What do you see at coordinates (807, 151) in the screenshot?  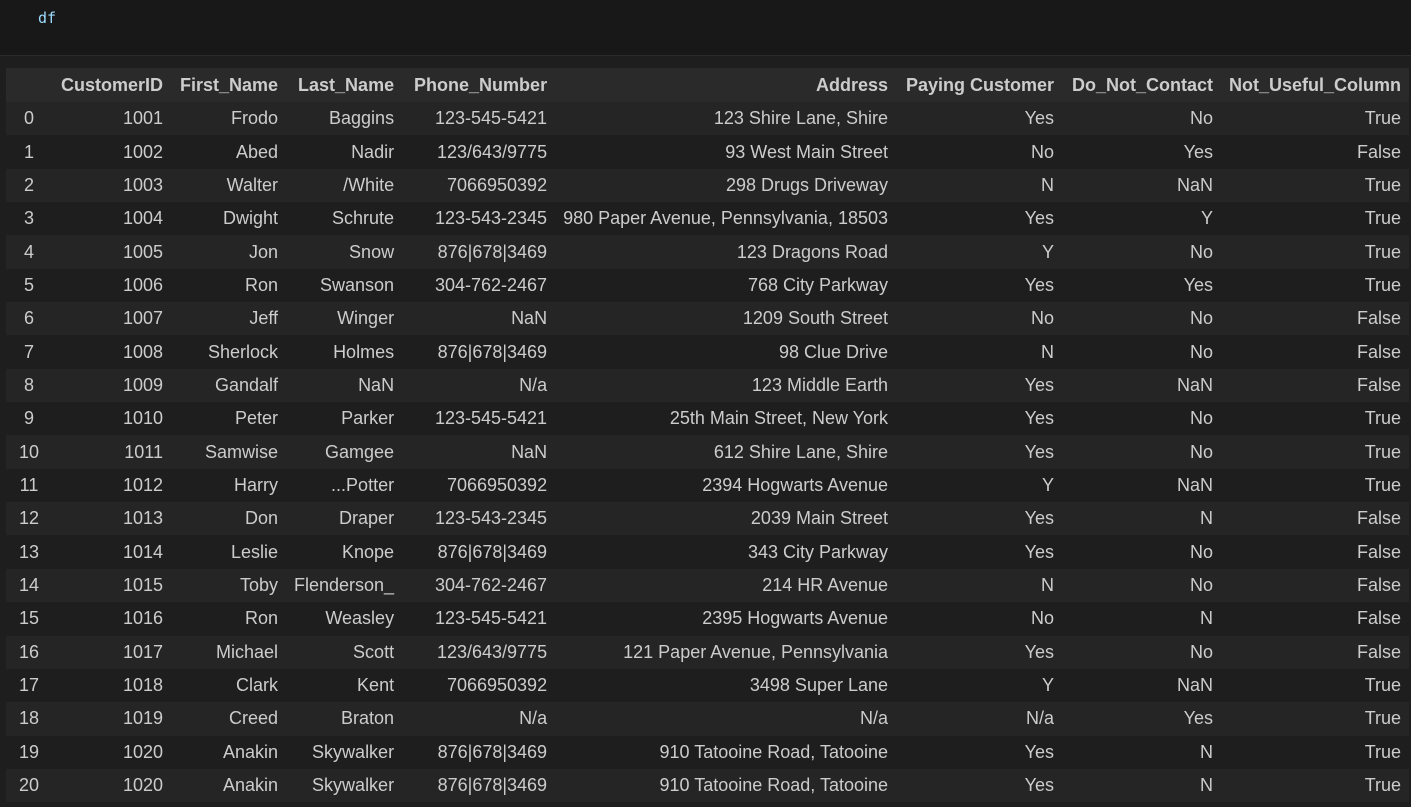 I see `table-cell: 93 West Main Street` at bounding box center [807, 151].